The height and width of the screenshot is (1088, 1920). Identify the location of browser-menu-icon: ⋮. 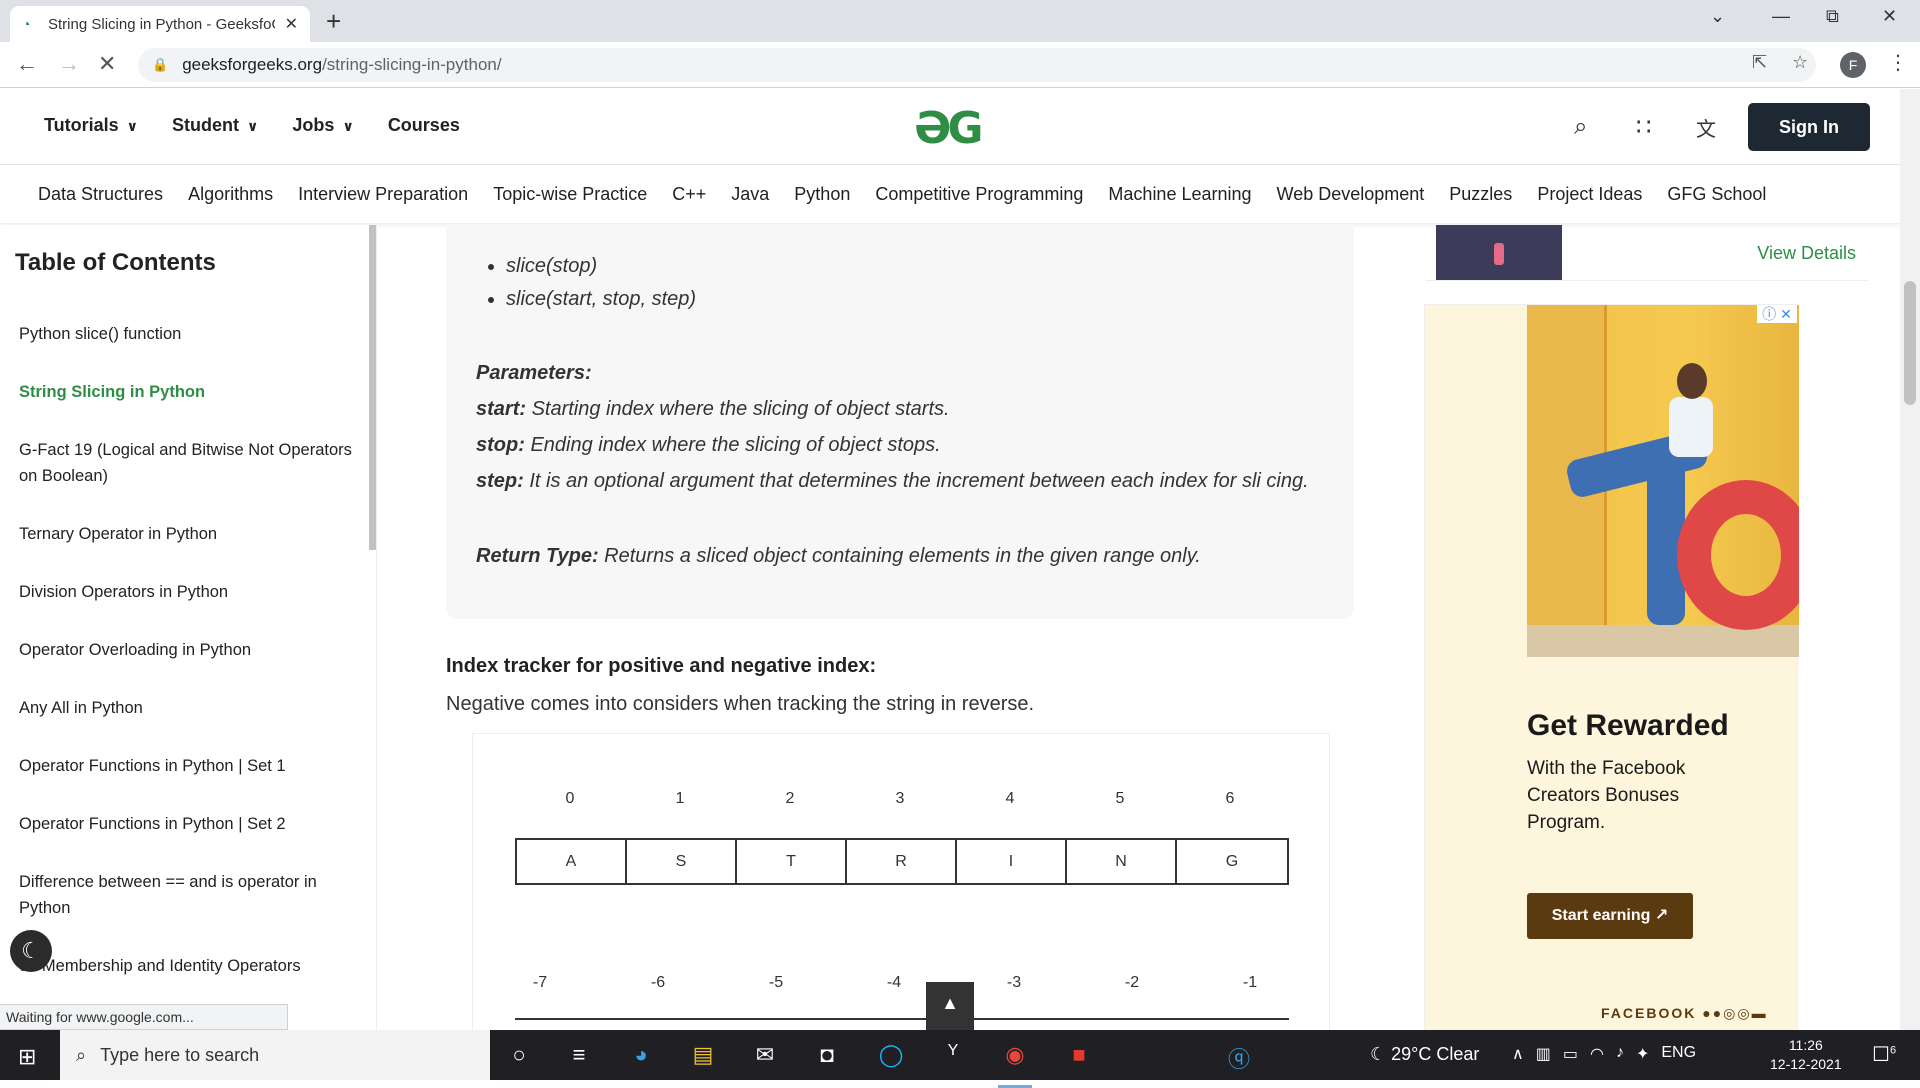
(1898, 62).